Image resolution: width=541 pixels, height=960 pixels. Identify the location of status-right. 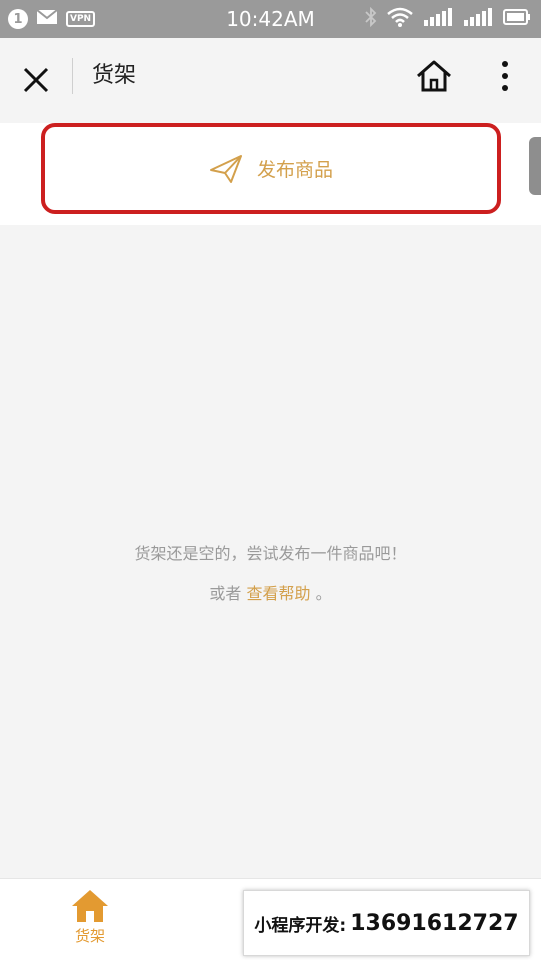
(448, 19).